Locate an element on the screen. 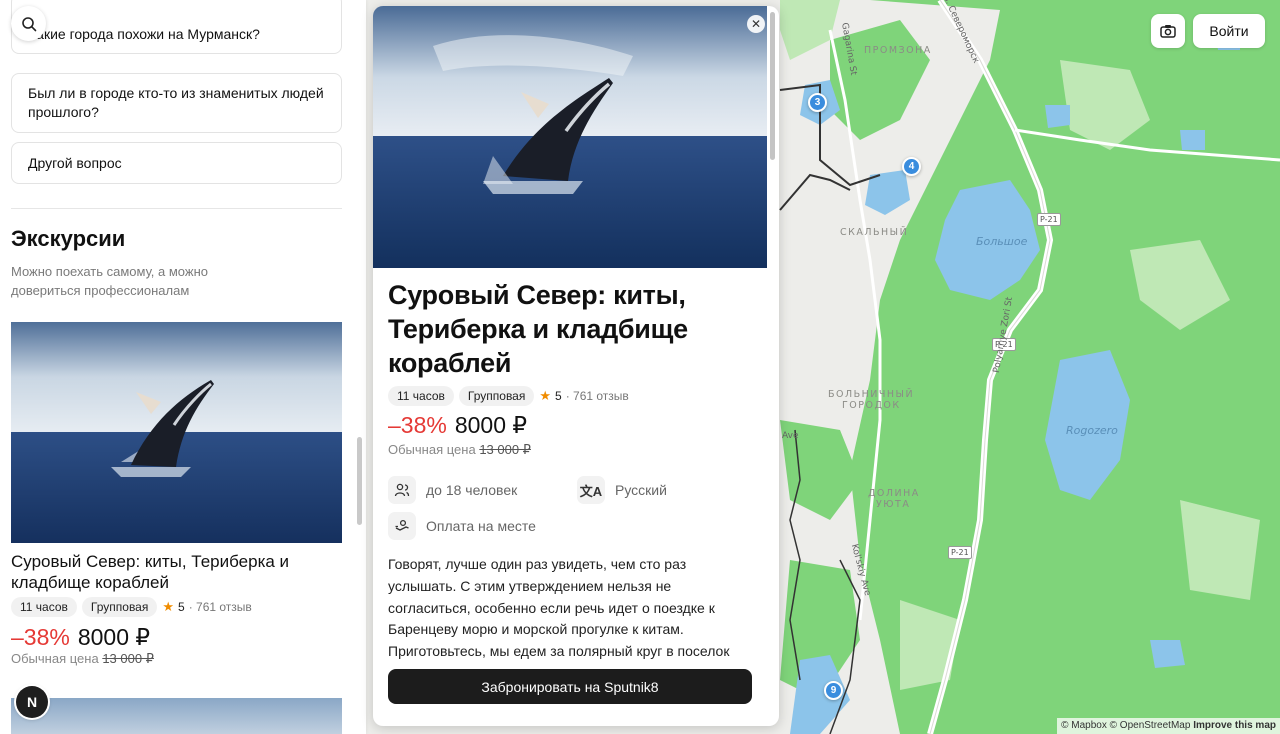 This screenshot has width=1280, height=734. sidebar-scrollbar is located at coordinates (359, 481).